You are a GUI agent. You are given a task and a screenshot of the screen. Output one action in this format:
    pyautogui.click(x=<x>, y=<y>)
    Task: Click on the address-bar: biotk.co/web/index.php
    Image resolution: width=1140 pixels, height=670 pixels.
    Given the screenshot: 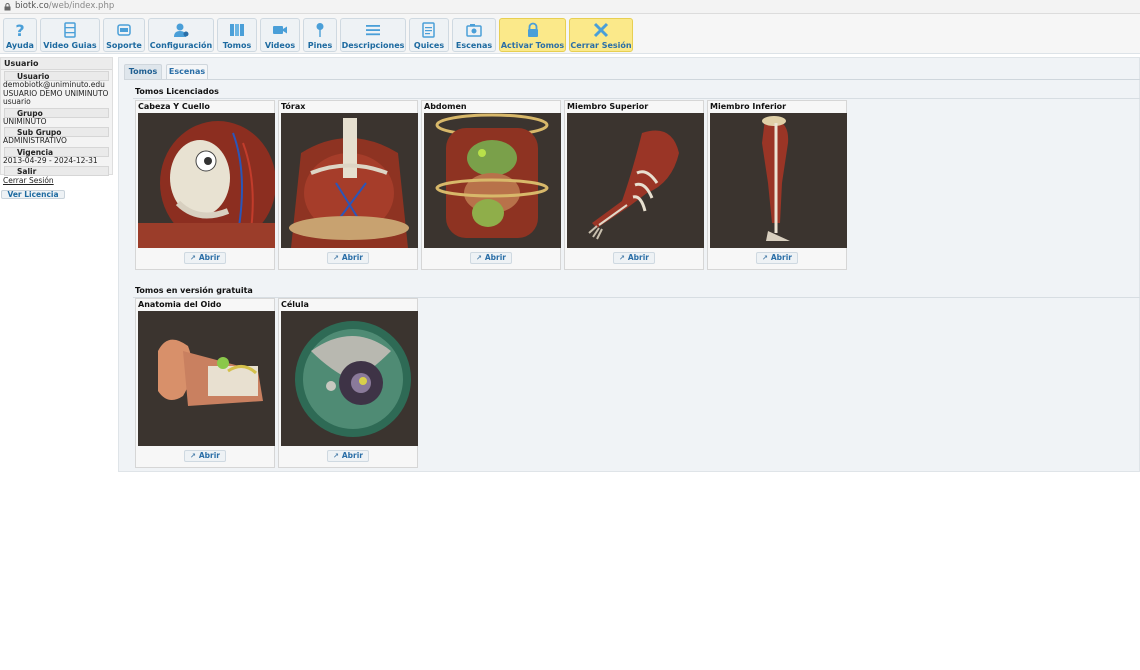 What is the action you would take?
    pyautogui.click(x=570, y=7)
    